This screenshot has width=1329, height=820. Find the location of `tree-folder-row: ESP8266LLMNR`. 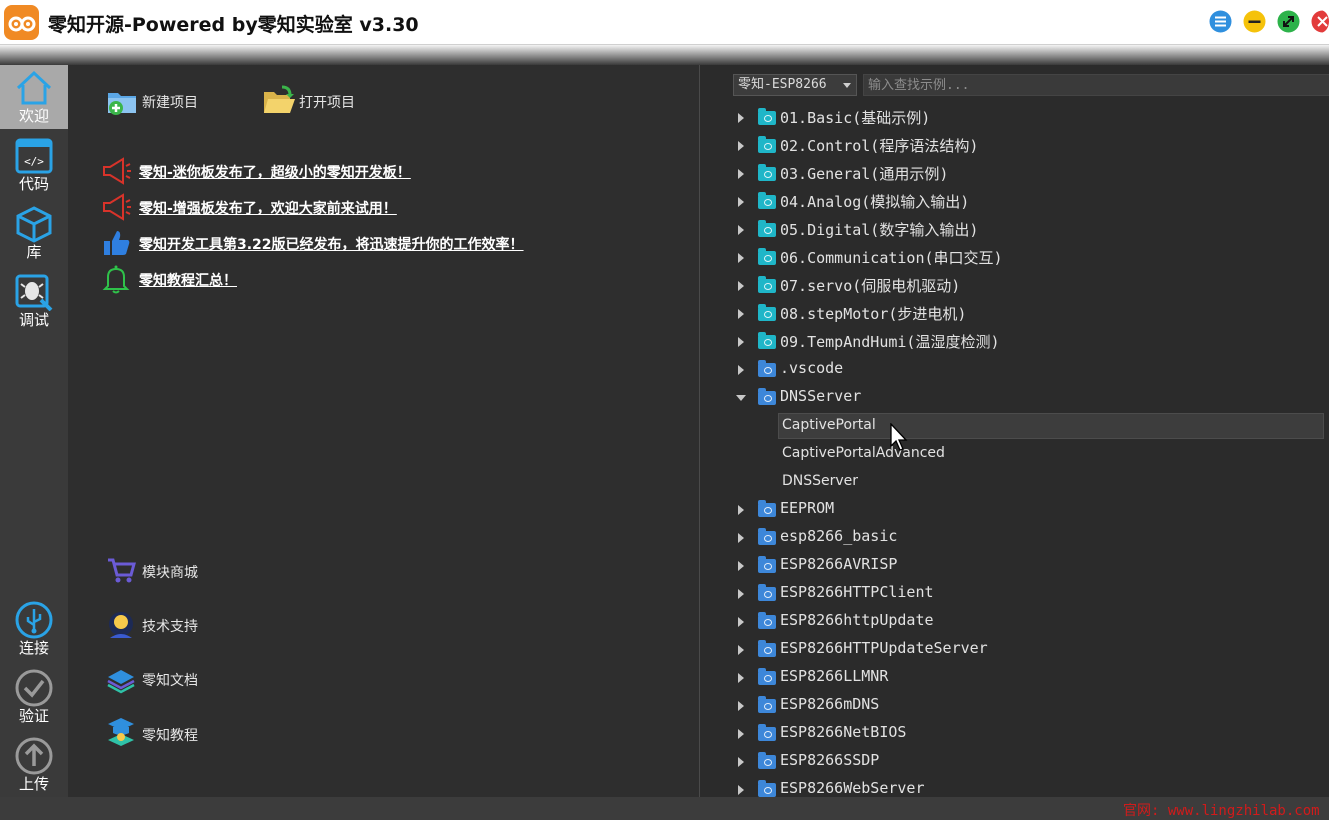

tree-folder-row: ESP8266LLMNR is located at coordinates (1015, 678).